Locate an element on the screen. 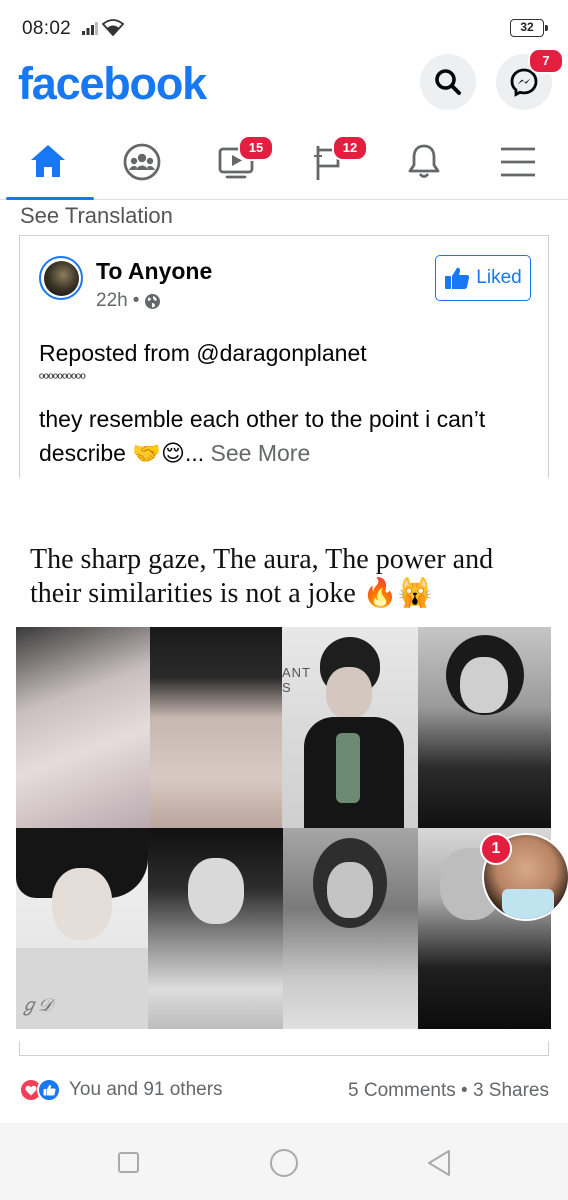 The width and height of the screenshot is (568, 1200). facebook-logo: facebook is located at coordinates (112, 84).